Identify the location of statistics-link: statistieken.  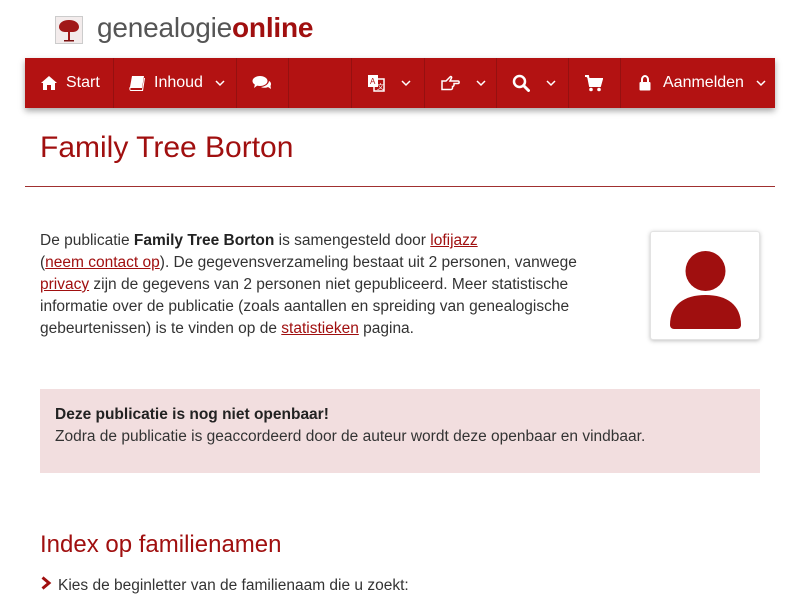
(320, 328).